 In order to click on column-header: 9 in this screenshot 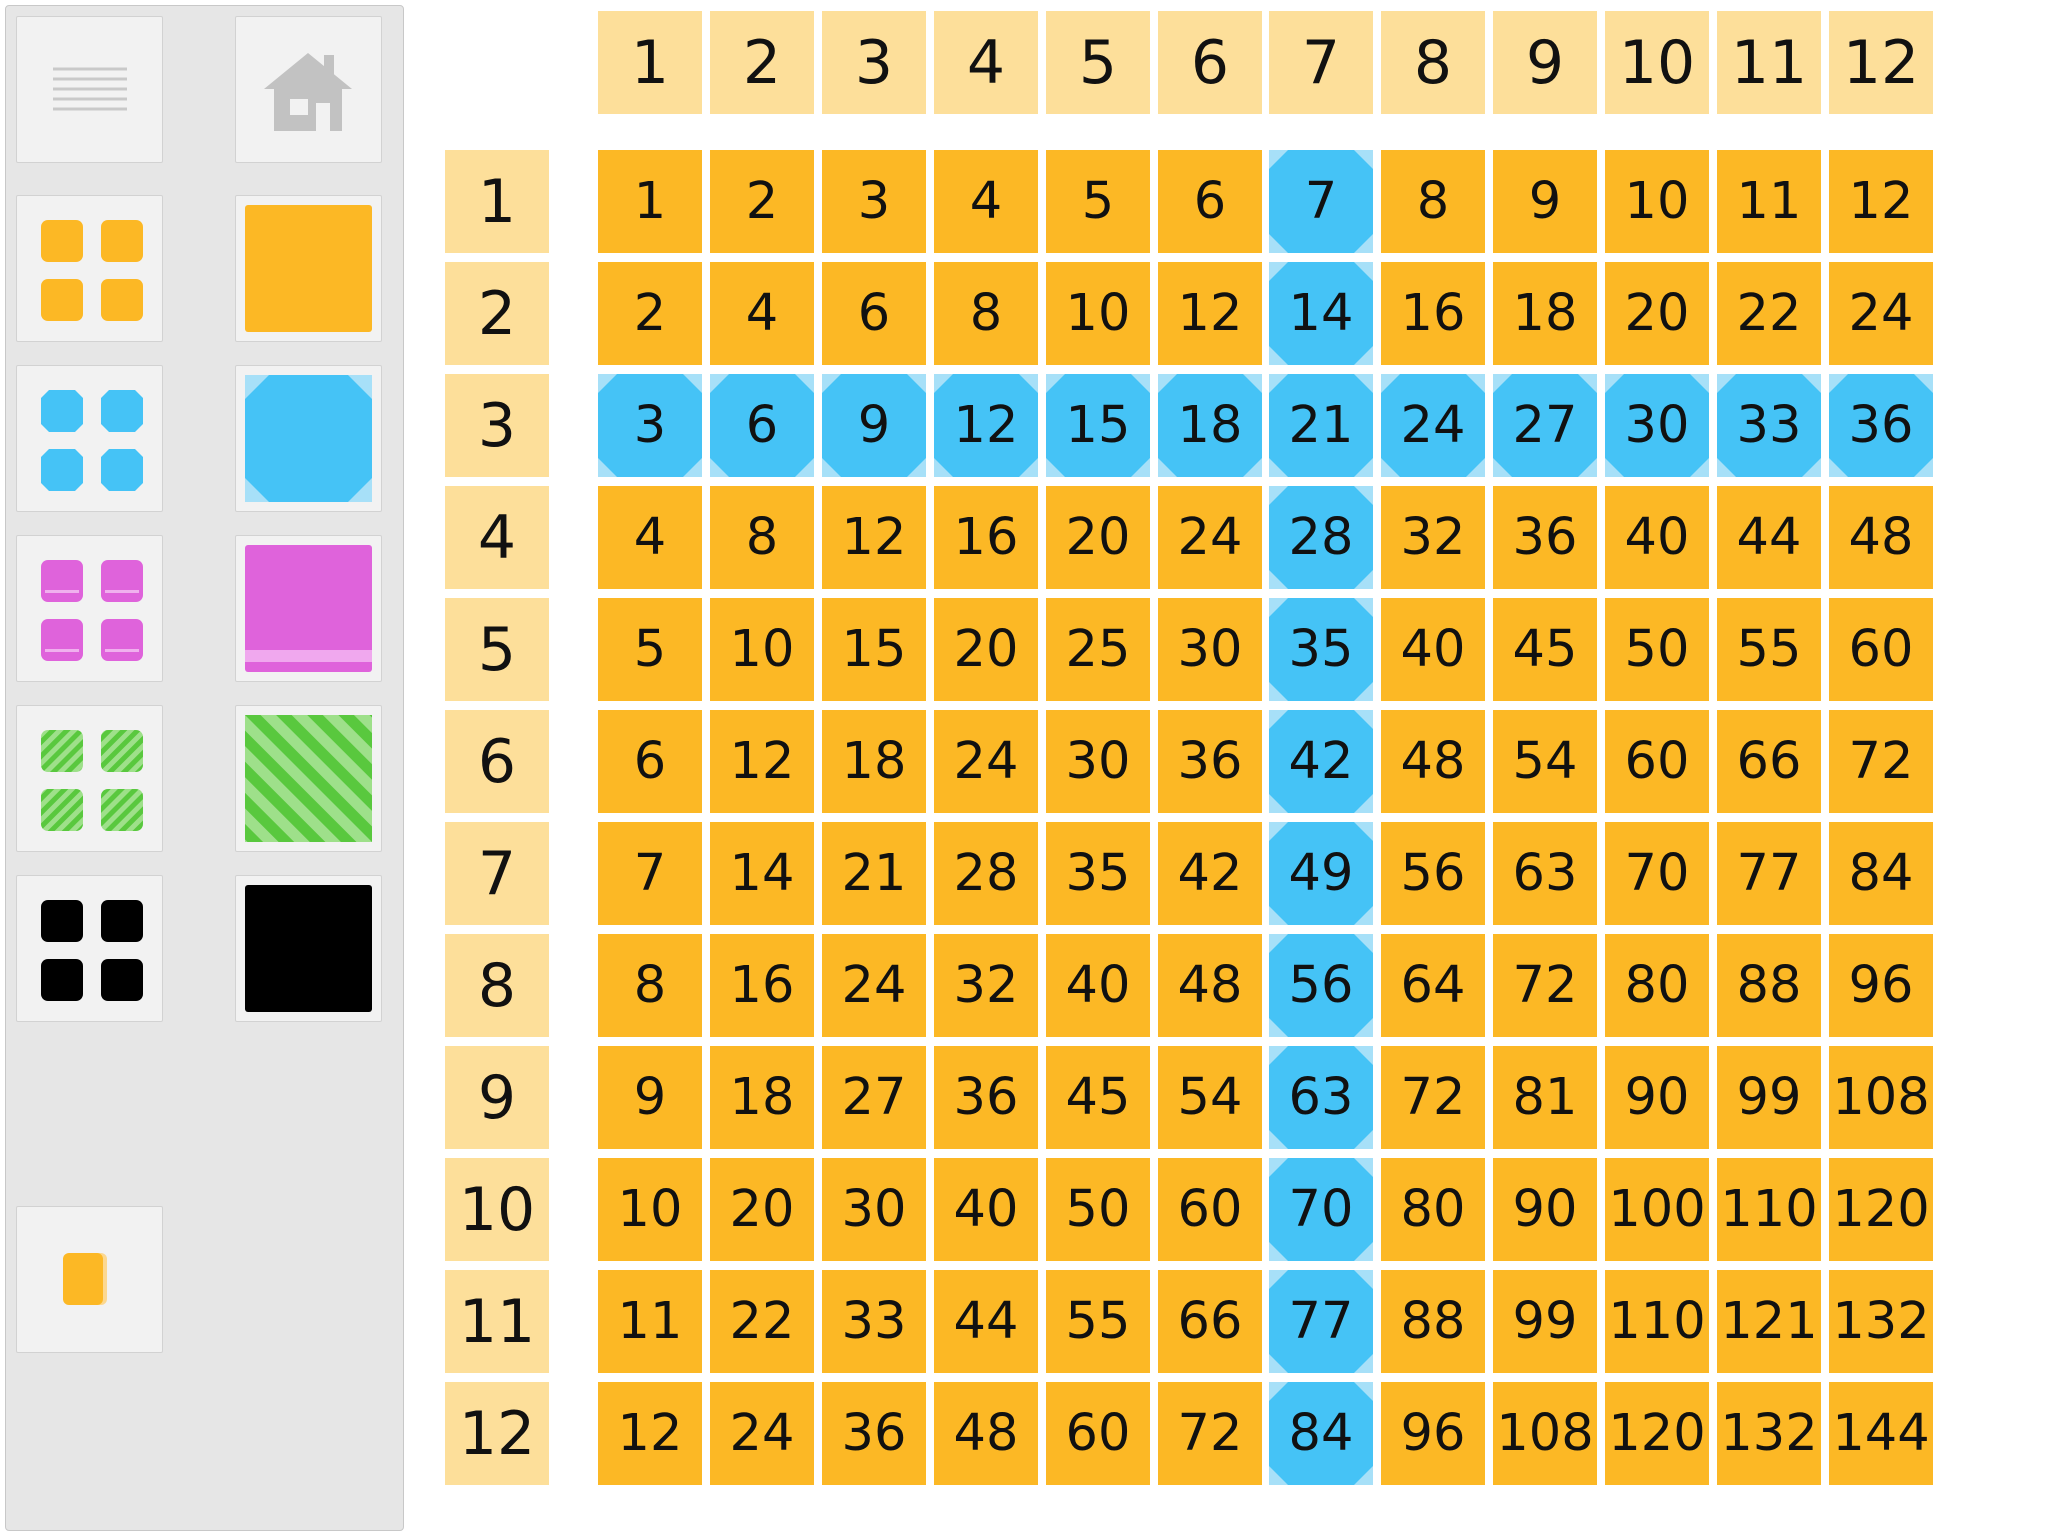, I will do `click(1545, 62)`.